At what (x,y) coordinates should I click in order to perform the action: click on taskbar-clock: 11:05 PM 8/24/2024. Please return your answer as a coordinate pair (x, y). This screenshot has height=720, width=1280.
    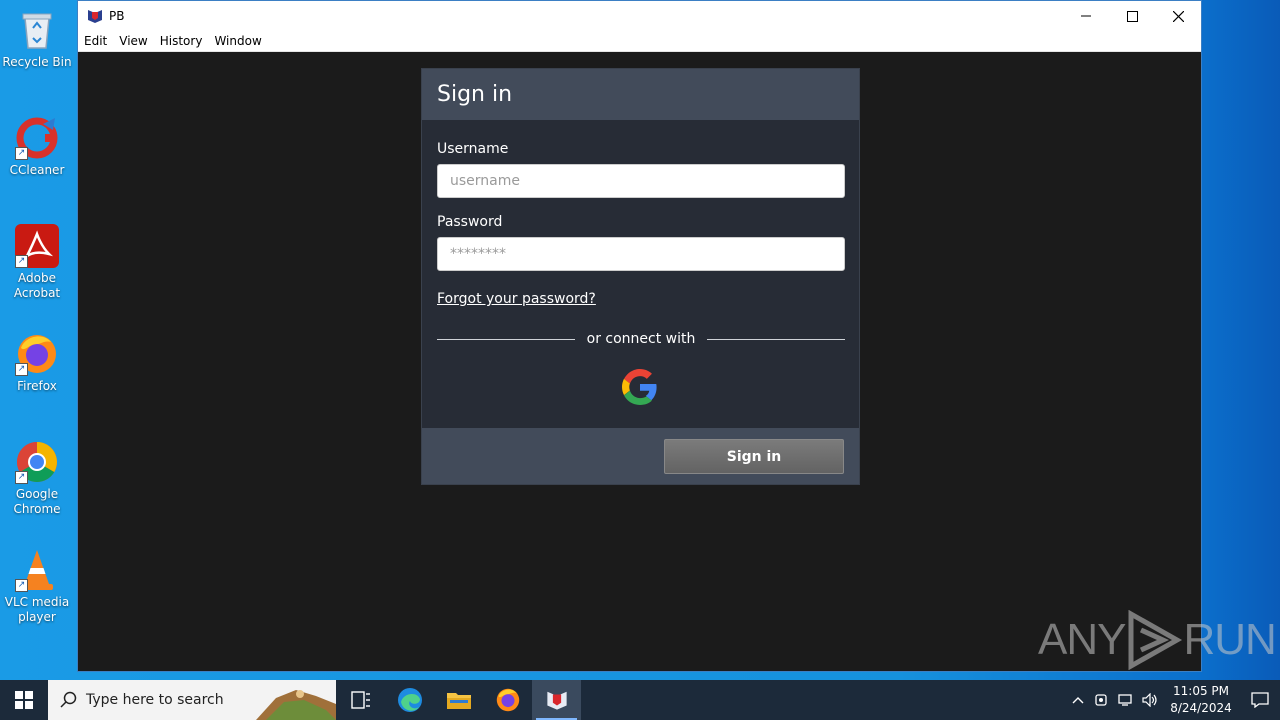
    Looking at the image, I should click on (1201, 700).